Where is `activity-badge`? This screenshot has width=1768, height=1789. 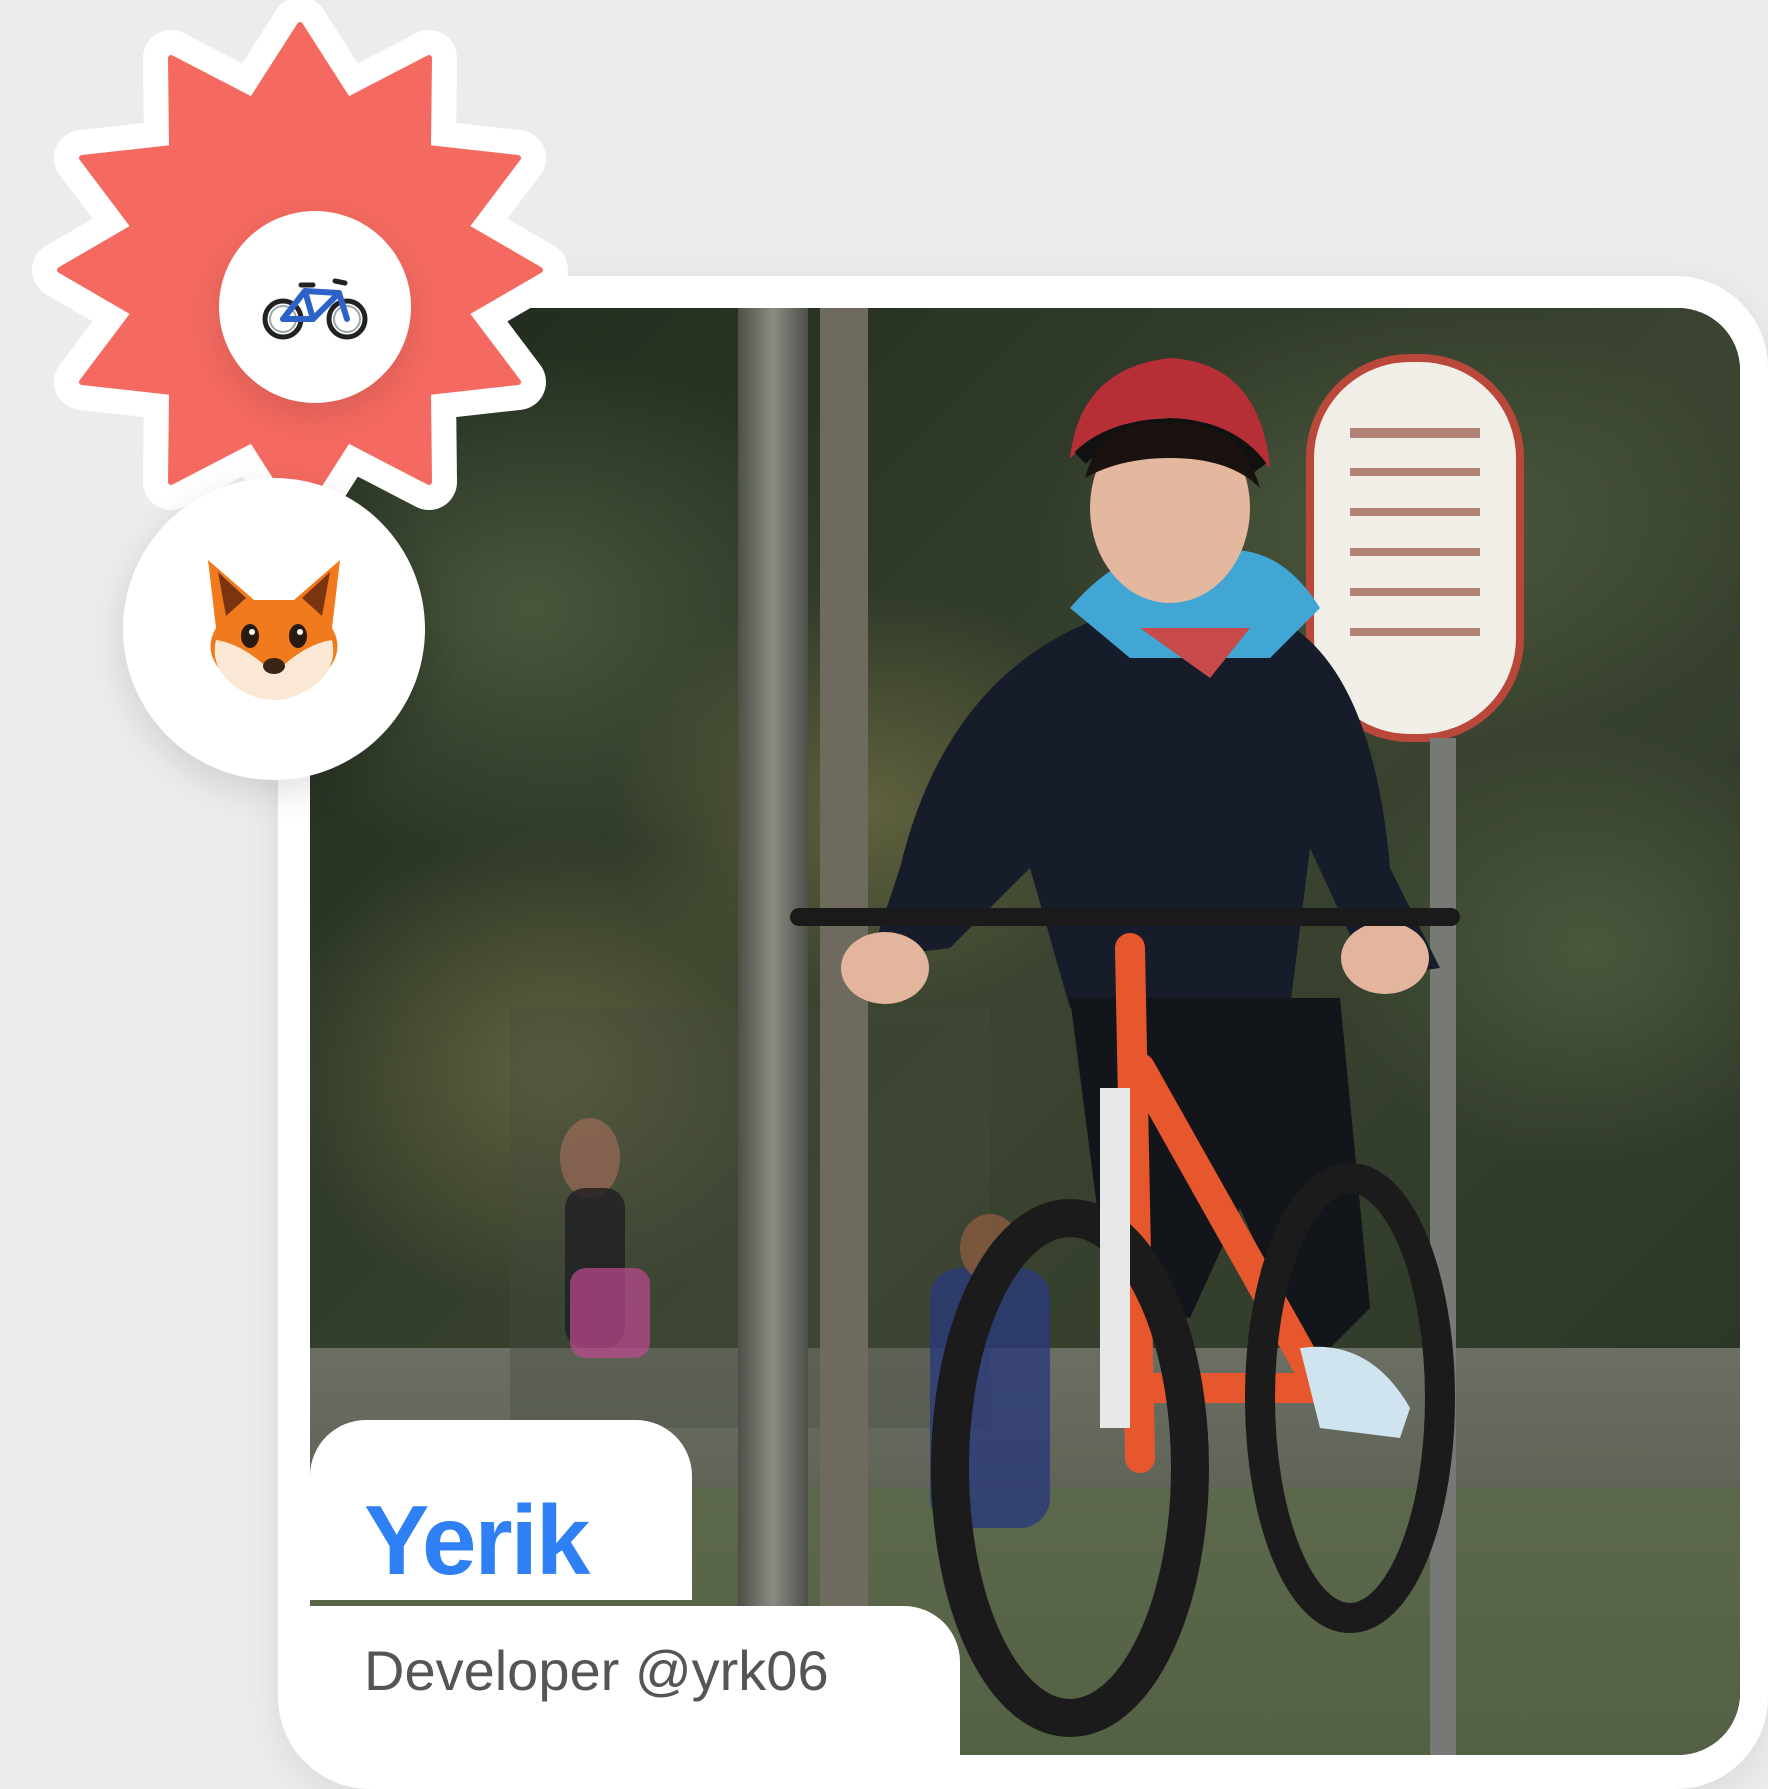 activity-badge is located at coordinates (315, 307).